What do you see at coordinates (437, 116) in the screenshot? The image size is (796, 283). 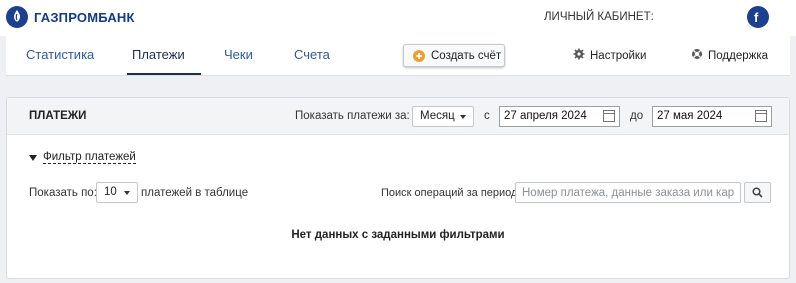 I see `period-value: Месяц` at bounding box center [437, 116].